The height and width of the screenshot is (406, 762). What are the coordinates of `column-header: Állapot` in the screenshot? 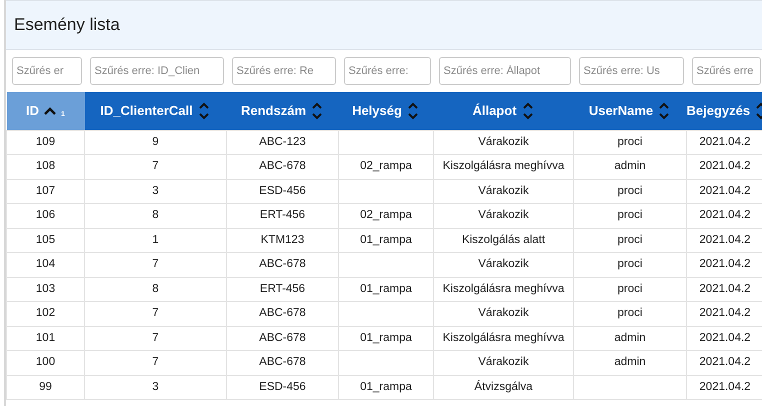 It's located at (494, 110).